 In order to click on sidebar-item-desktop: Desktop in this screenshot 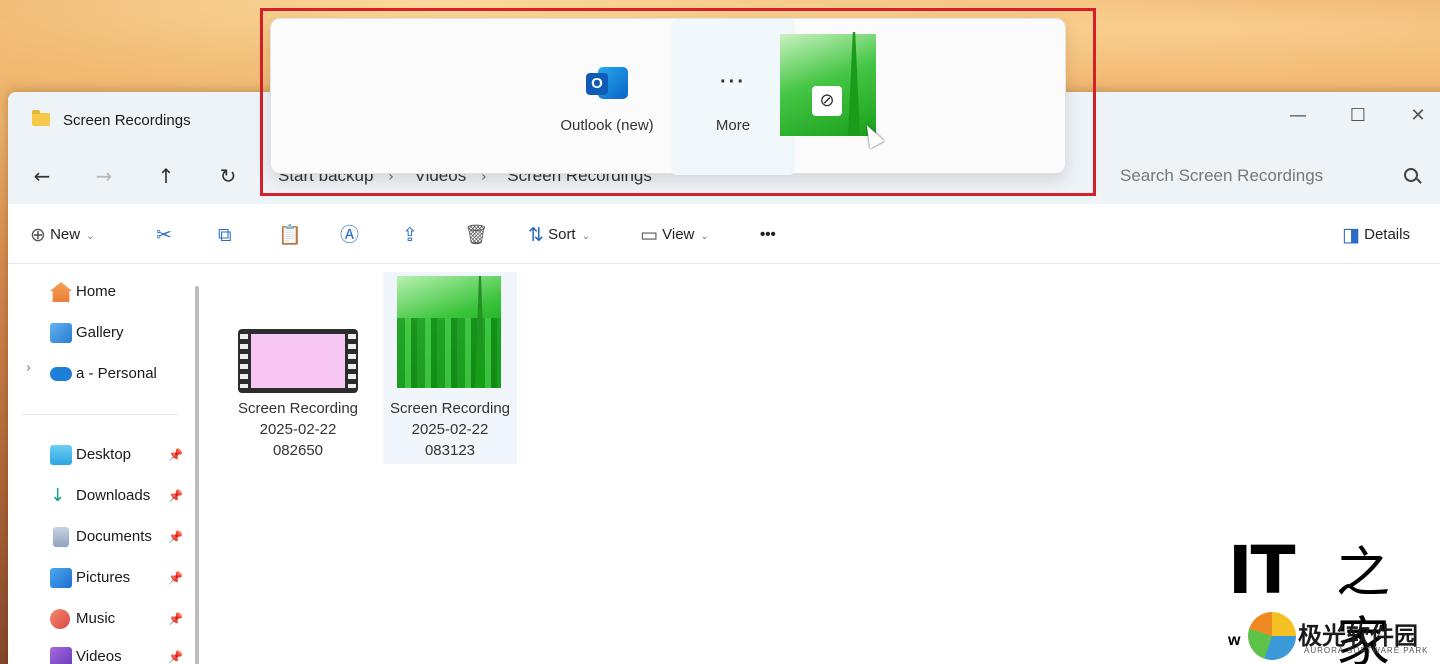, I will do `click(90, 455)`.